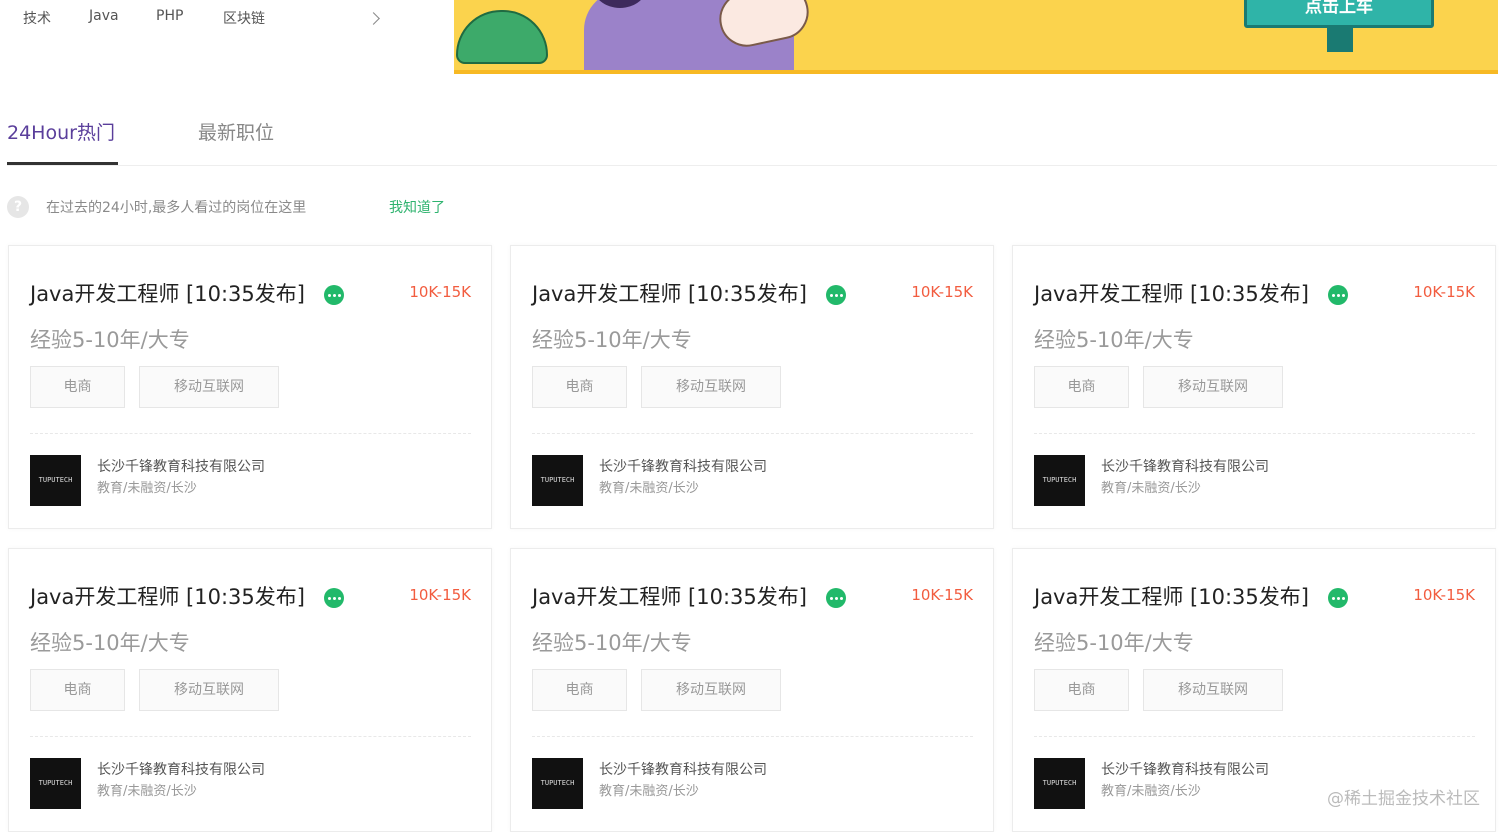  What do you see at coordinates (18, 207) in the screenshot?
I see `question-icon: ?` at bounding box center [18, 207].